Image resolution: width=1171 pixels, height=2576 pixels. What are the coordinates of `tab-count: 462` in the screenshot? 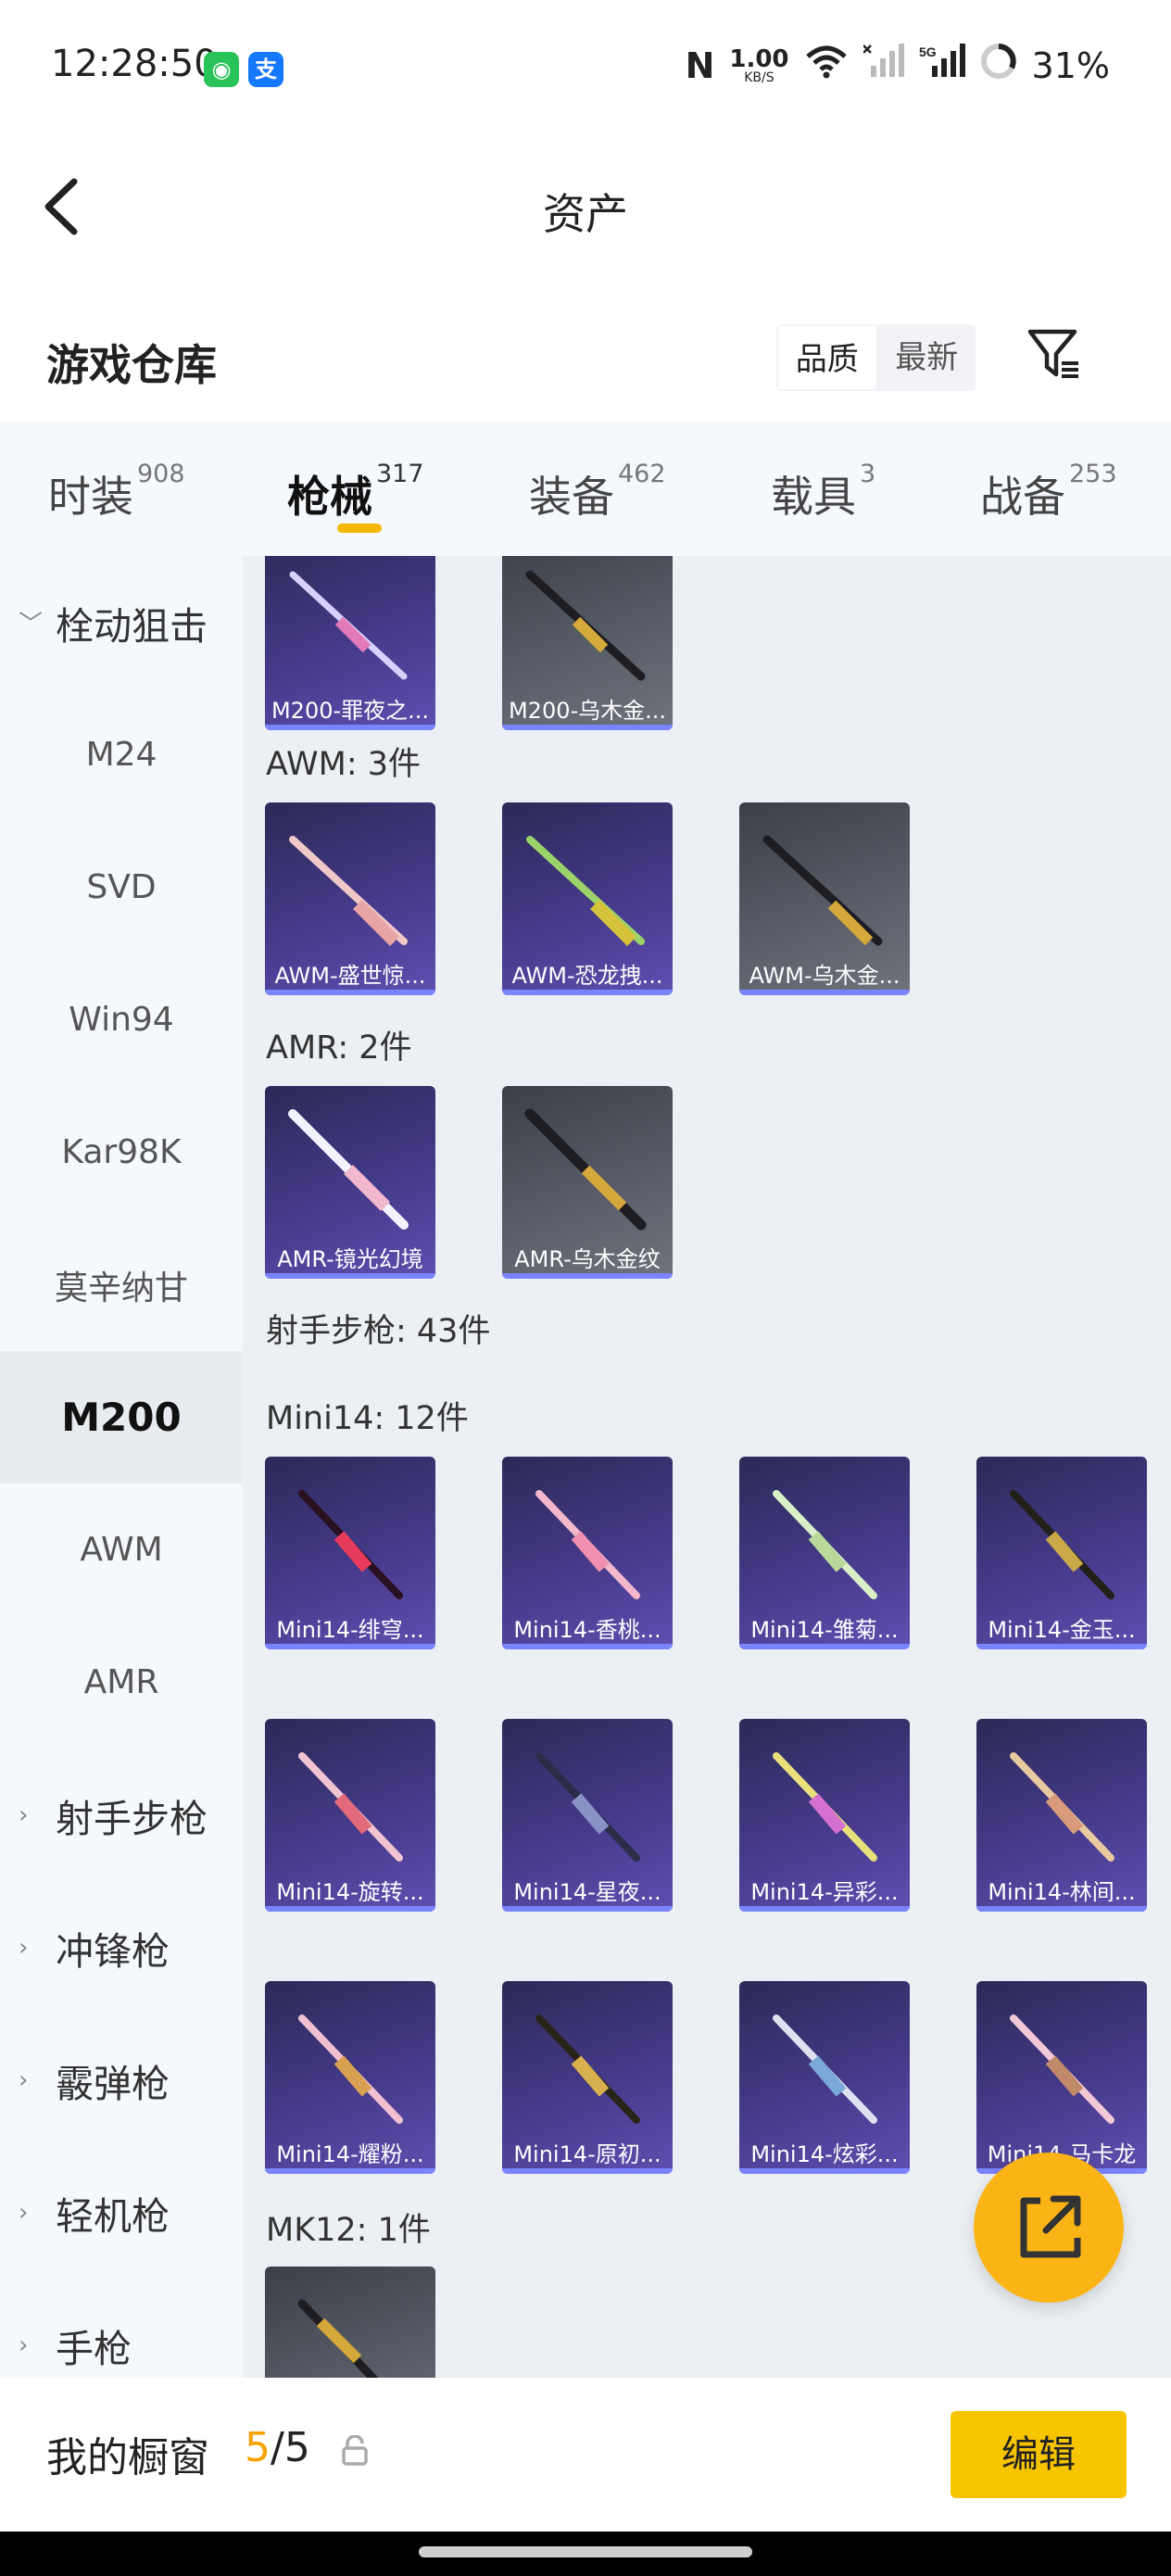 It's located at (642, 474).